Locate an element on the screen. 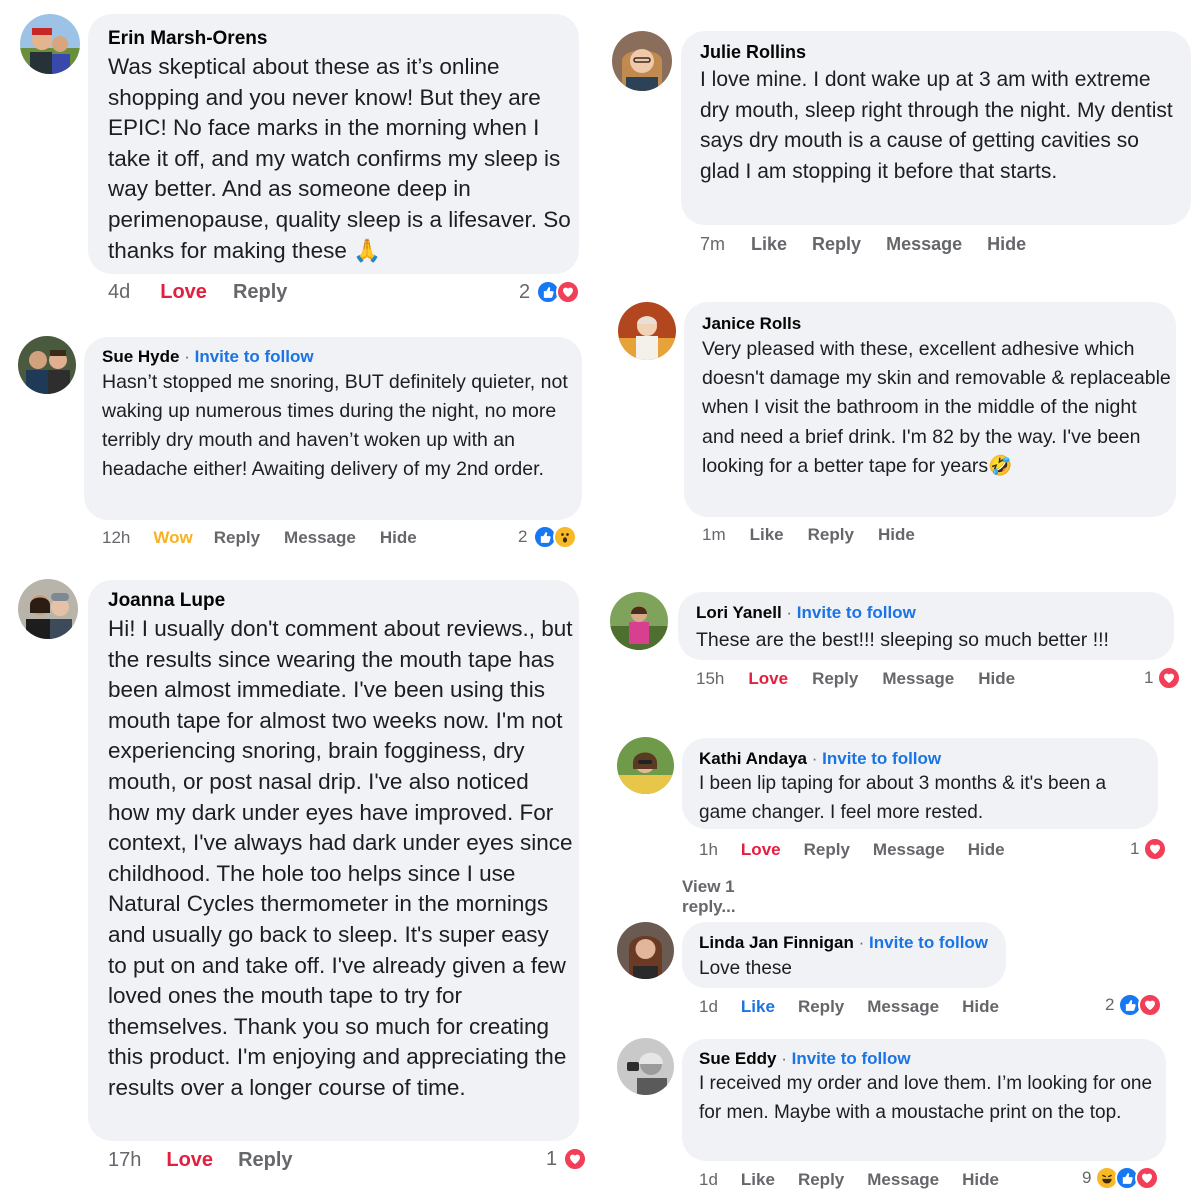  comment-time: 7m is located at coordinates (712, 244).